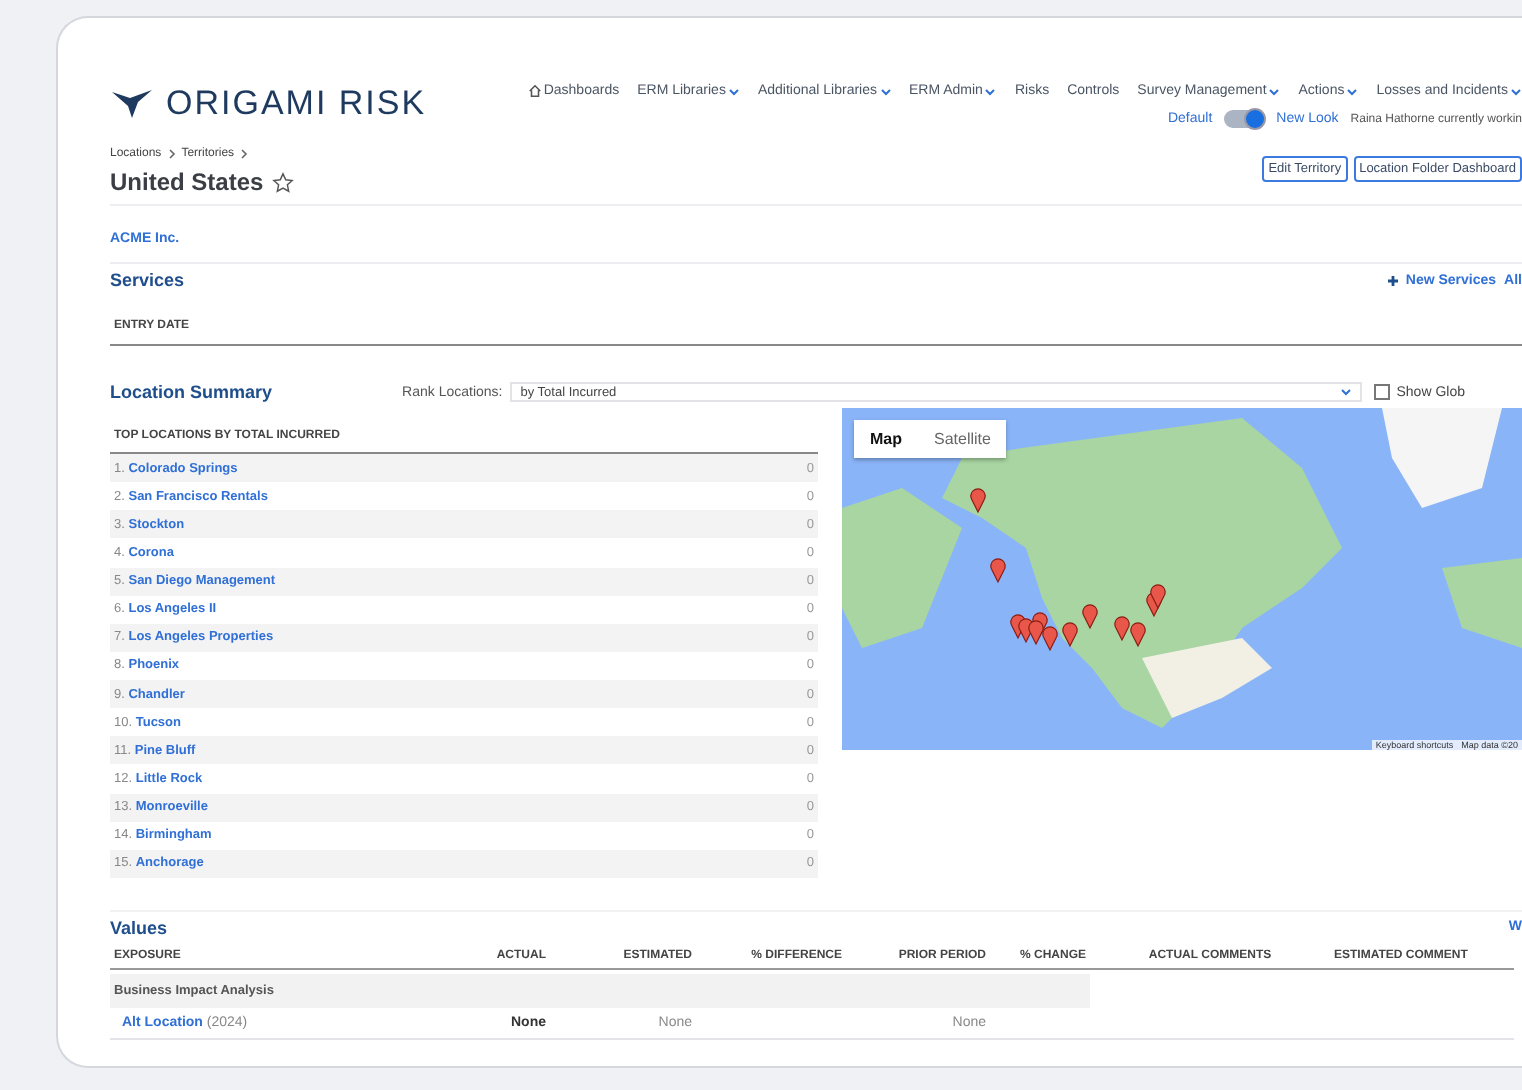 The width and height of the screenshot is (1522, 1090). I want to click on page-title: United States, so click(187, 182).